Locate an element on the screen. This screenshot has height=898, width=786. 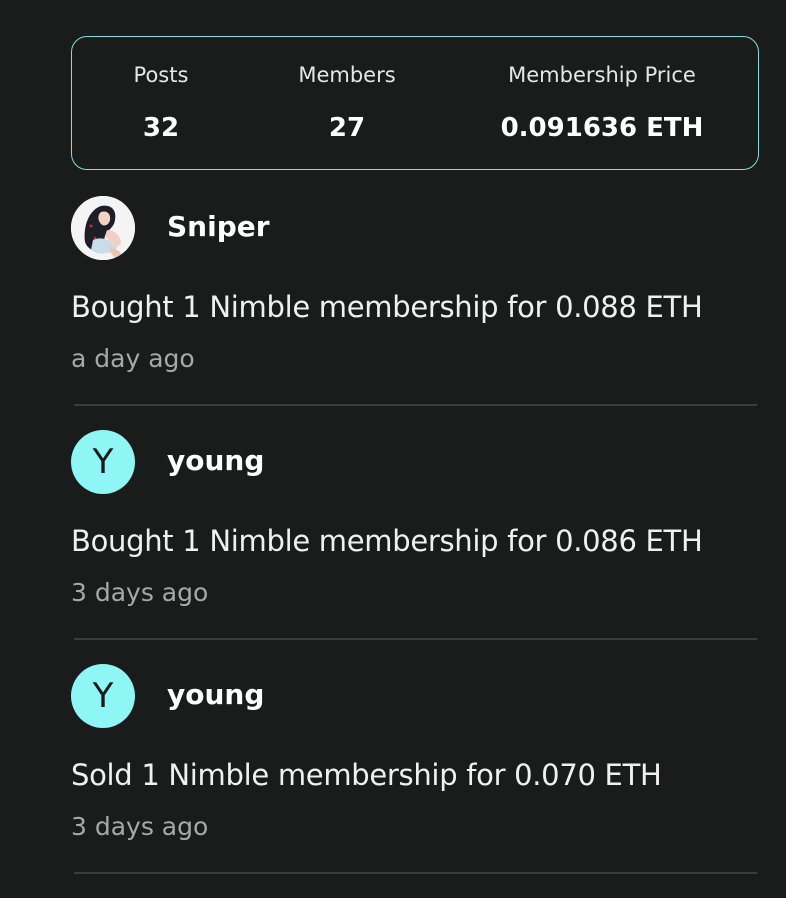
members-label: Members is located at coordinates (347, 75).